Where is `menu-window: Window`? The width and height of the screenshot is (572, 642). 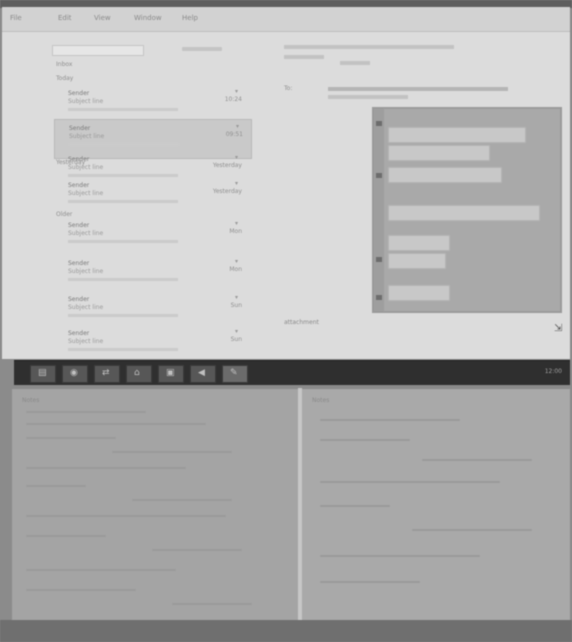 menu-window: Window is located at coordinates (148, 18).